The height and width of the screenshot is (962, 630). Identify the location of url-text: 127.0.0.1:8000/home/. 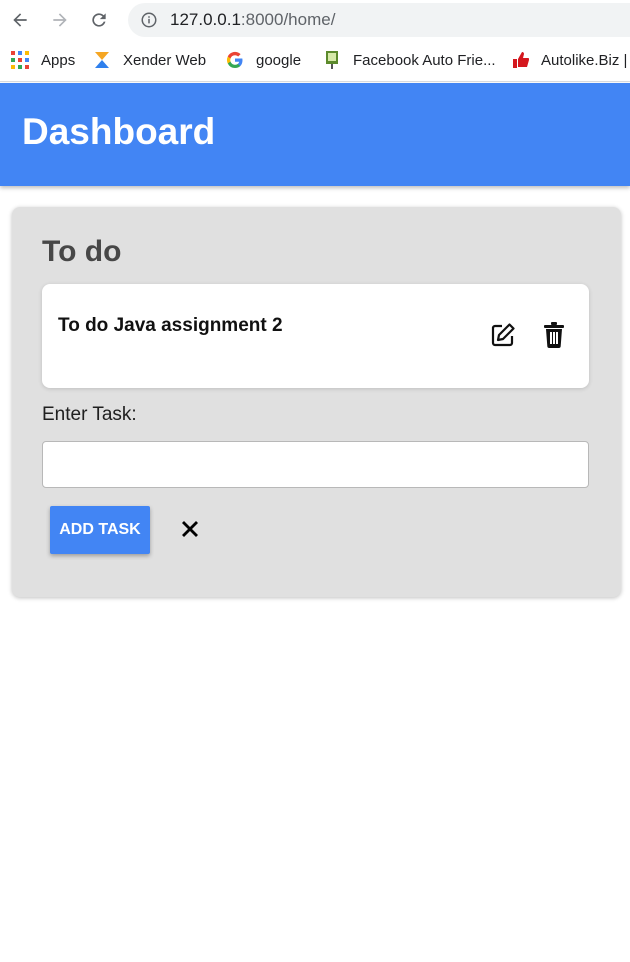
(252, 20).